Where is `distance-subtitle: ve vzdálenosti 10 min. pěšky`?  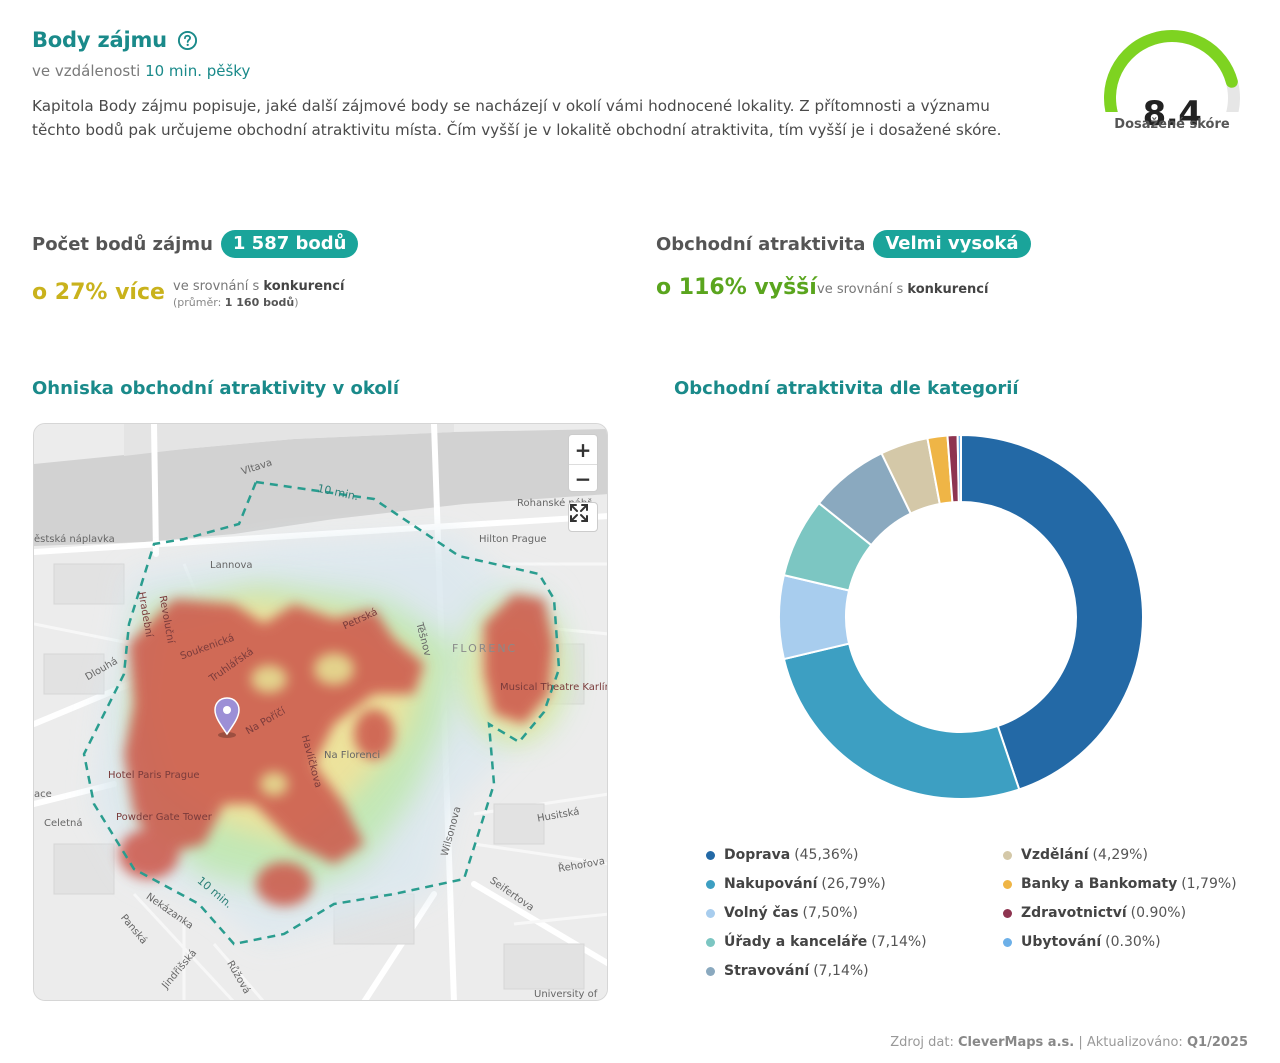 distance-subtitle: ve vzdálenosti 10 min. pěšky is located at coordinates (141, 71).